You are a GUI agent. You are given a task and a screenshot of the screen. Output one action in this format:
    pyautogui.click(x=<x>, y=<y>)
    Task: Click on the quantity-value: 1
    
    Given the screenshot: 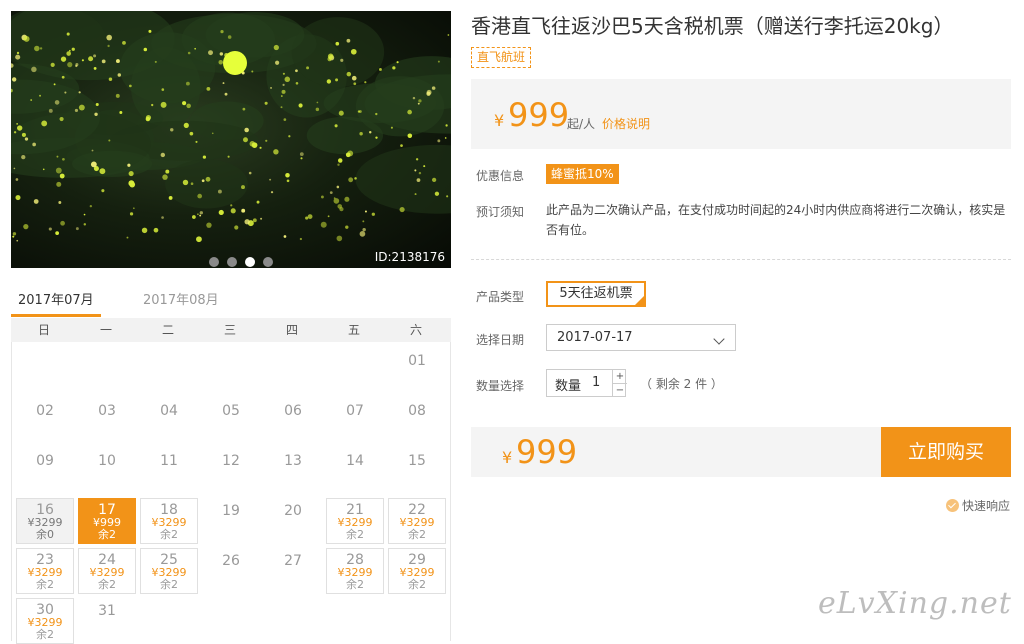 What is the action you would take?
    pyautogui.click(x=596, y=382)
    